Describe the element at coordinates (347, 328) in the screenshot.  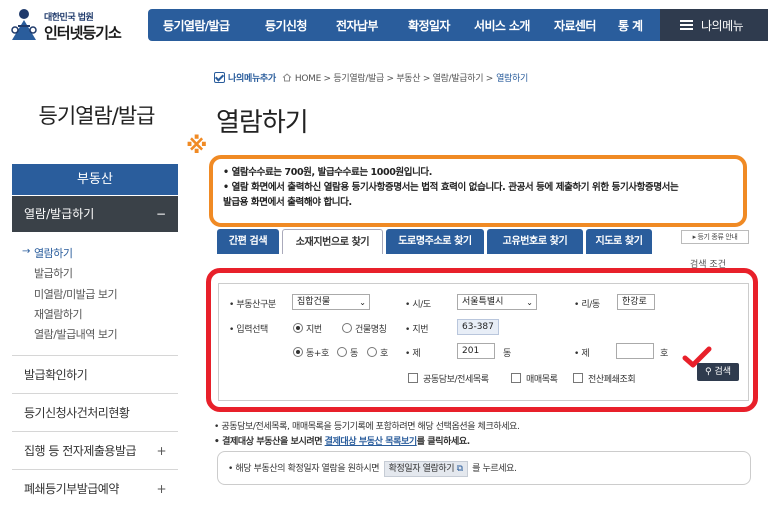
I see `radio-building-name` at that location.